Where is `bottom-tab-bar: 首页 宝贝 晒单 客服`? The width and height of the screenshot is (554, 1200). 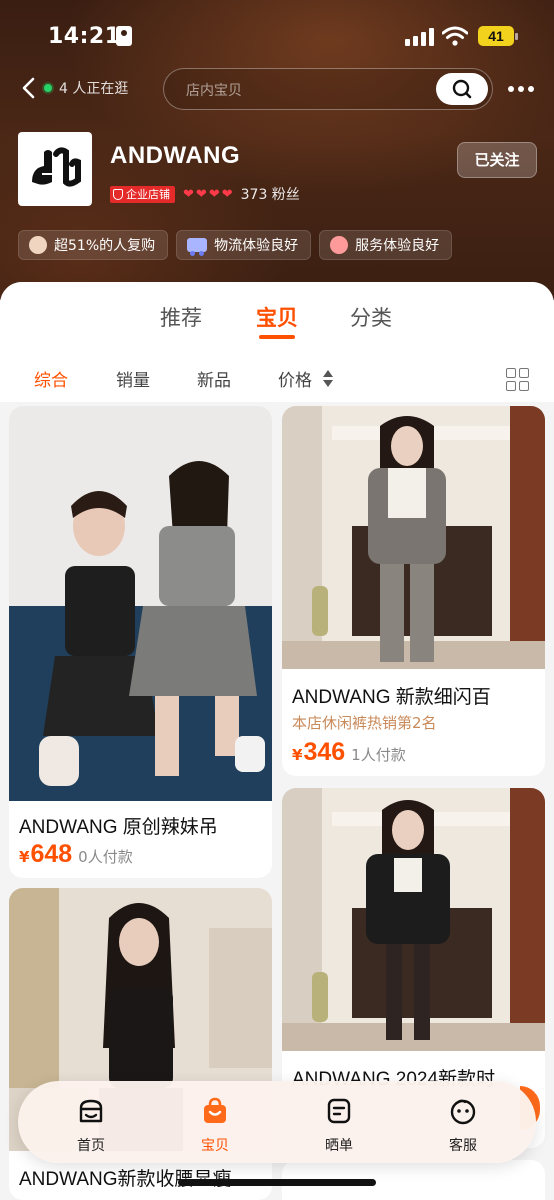
bottom-tab-bar: 首页 宝贝 晒单 客服 is located at coordinates (277, 1122).